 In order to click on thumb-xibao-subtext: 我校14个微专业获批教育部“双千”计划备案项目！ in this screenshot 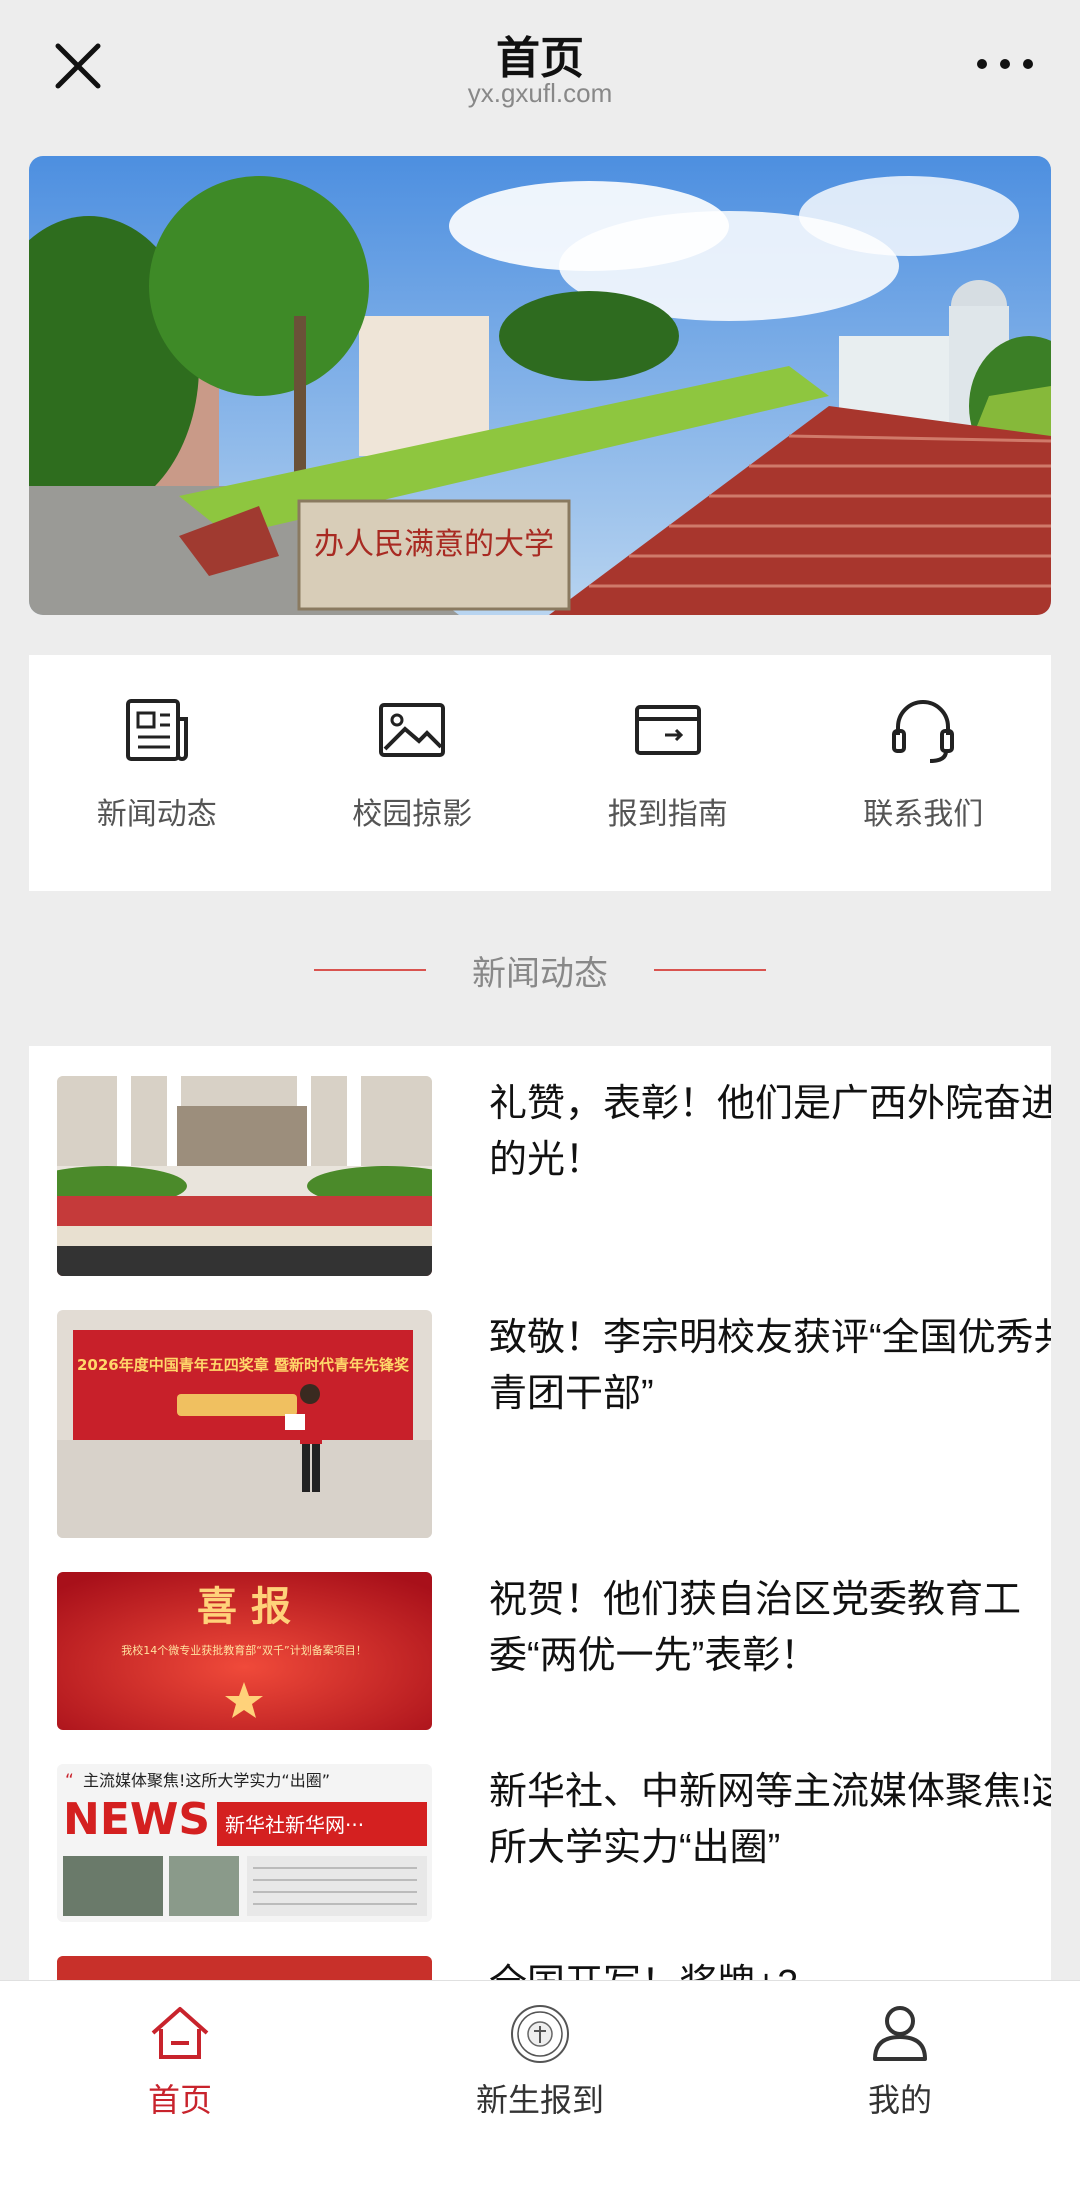, I will do `click(243, 1650)`.